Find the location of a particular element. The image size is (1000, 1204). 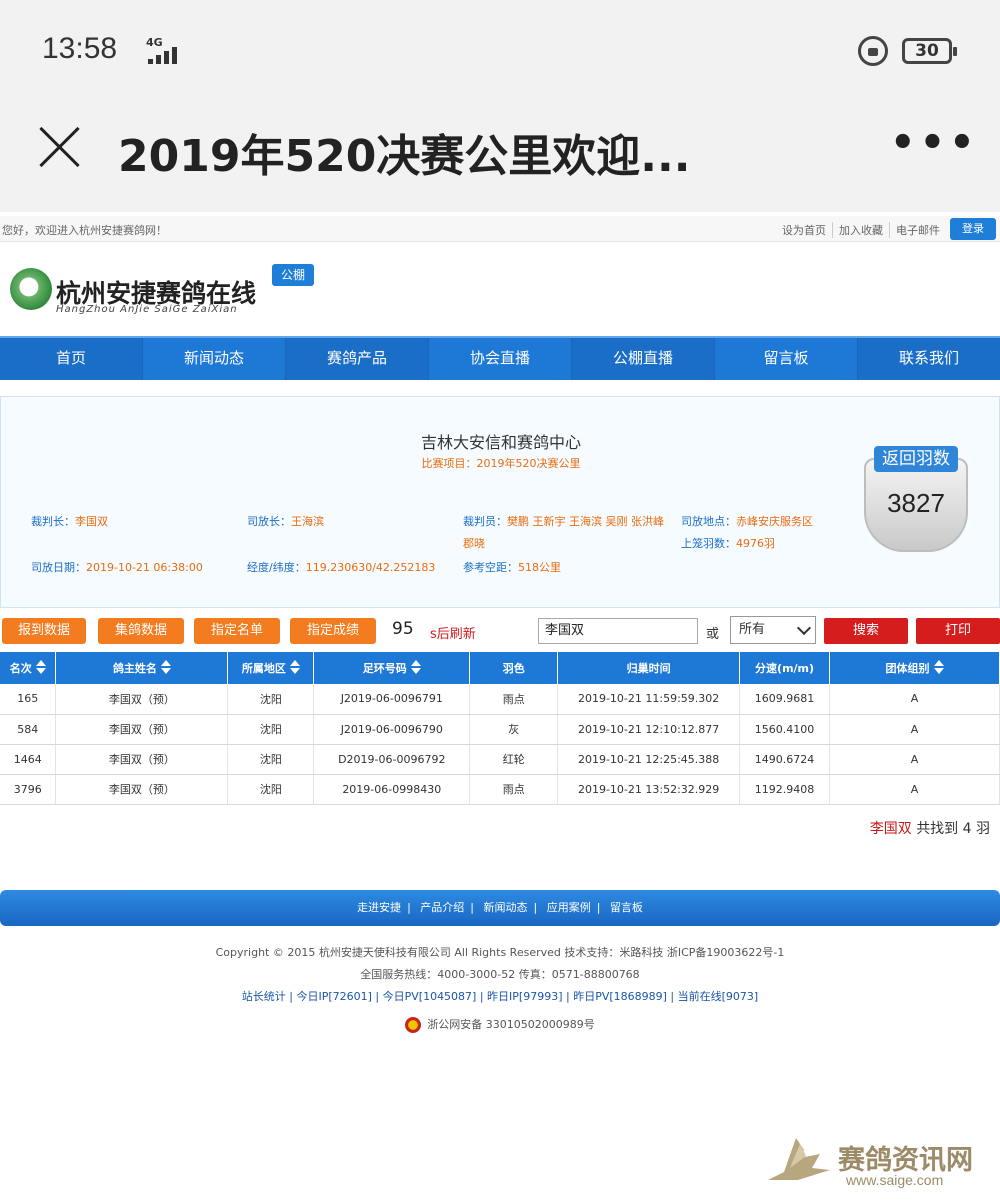

footer-link-cases: 应用案例 is located at coordinates (569, 907).